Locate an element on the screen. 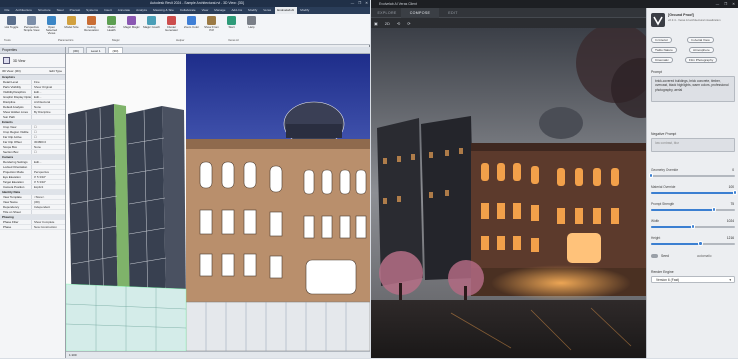 The width and height of the screenshot is (738, 359). slider-value: 100 is located at coordinates (731, 187).